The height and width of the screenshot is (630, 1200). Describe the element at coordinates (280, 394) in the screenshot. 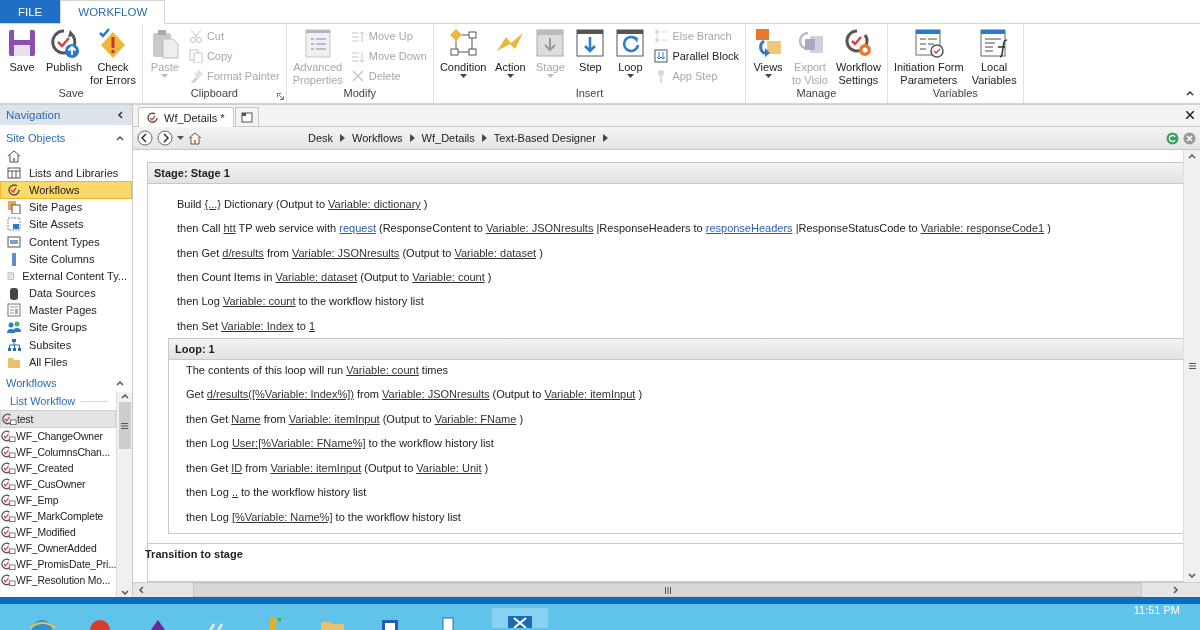

I see `variable-link: d/results([%Variable: Index%])` at that location.